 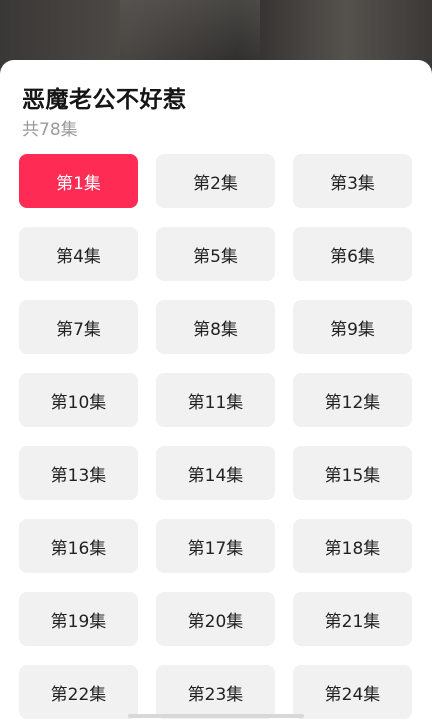 I want to click on episode-button-17: 第17集, so click(x=215, y=546).